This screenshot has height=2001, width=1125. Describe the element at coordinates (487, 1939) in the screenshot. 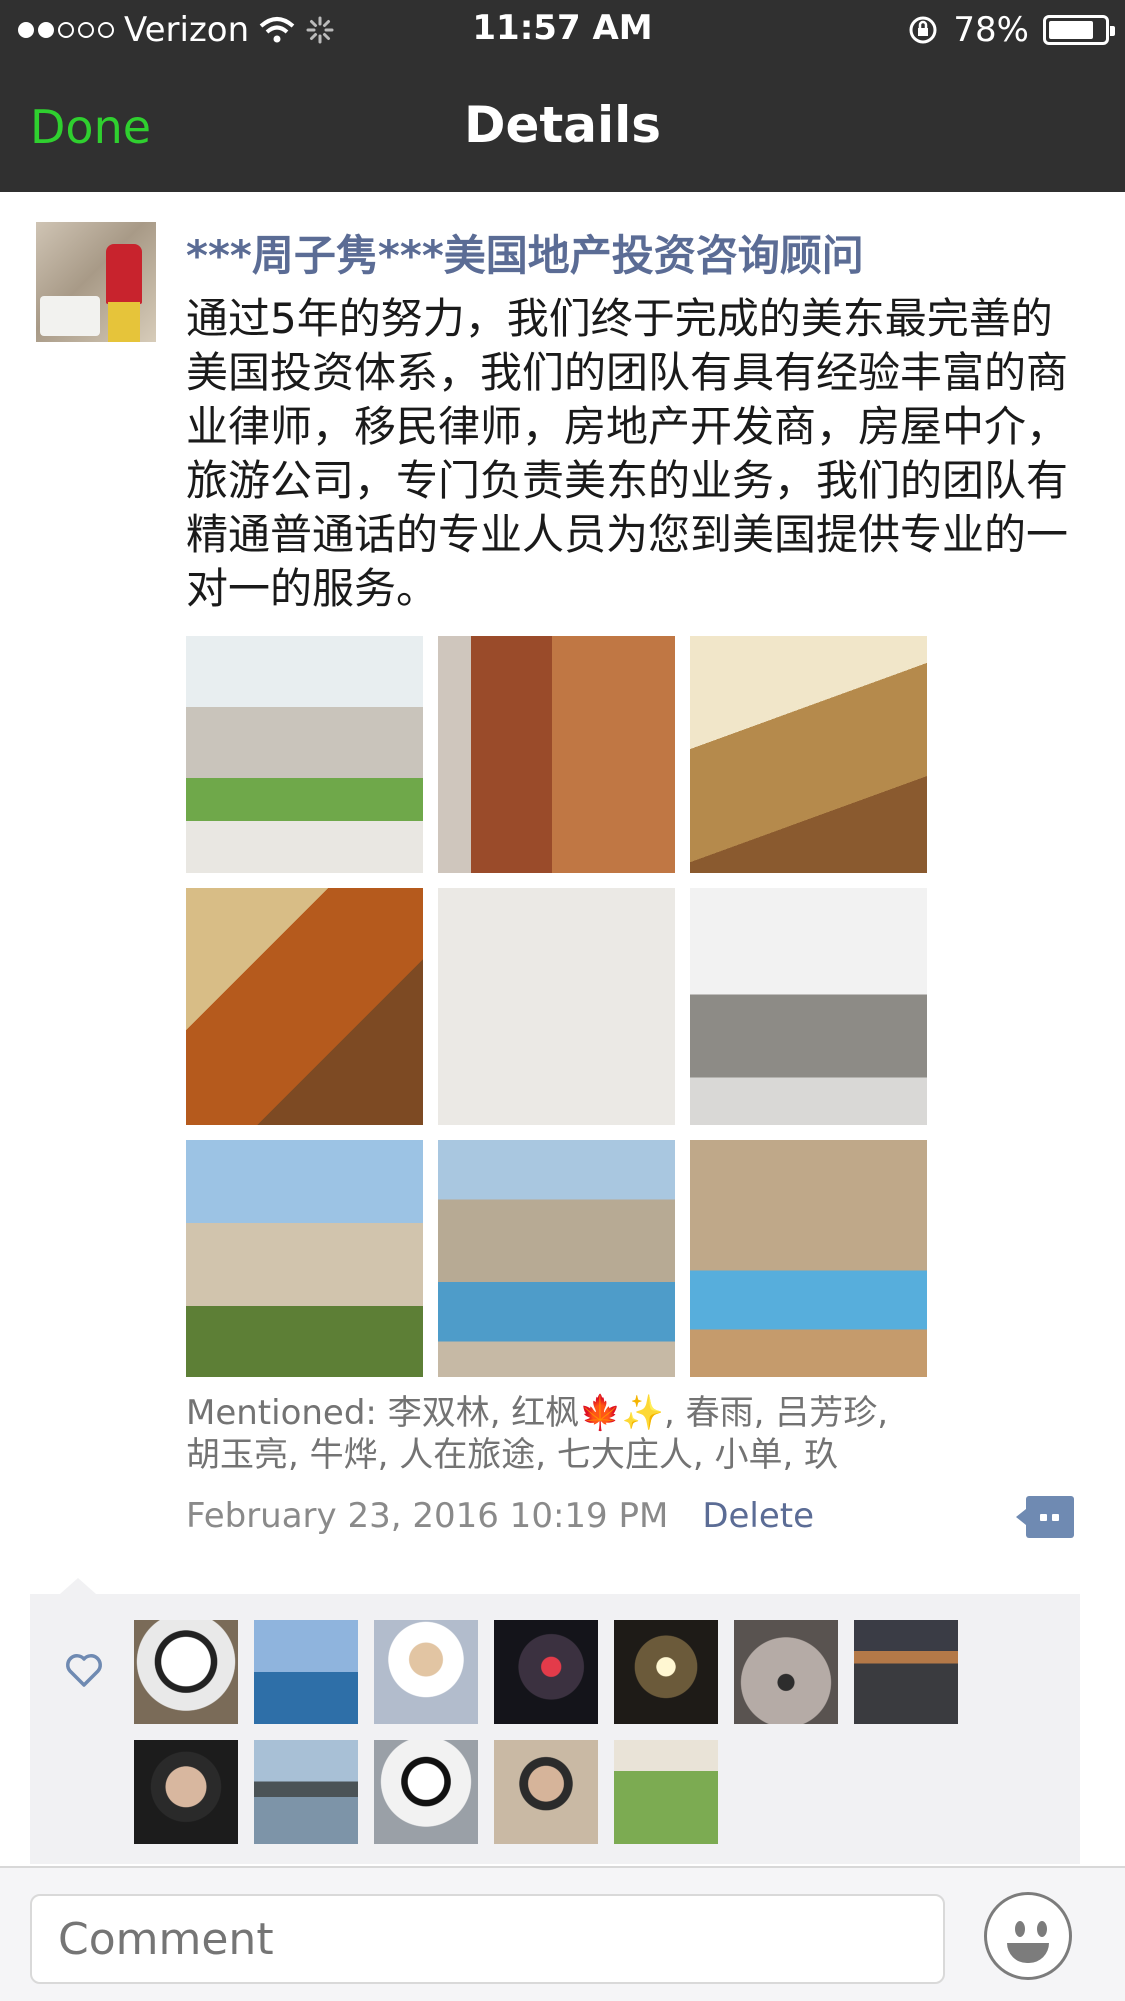

I see `comment-input` at that location.